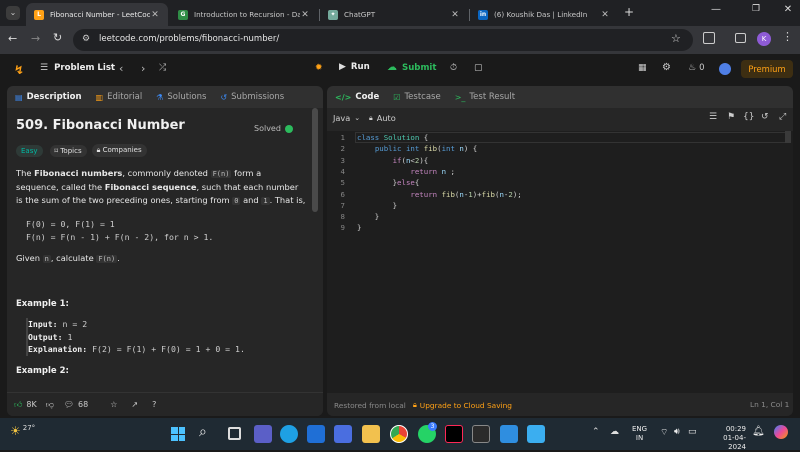  What do you see at coordinates (263, 434) in the screenshot?
I see `teams-icon` at bounding box center [263, 434].